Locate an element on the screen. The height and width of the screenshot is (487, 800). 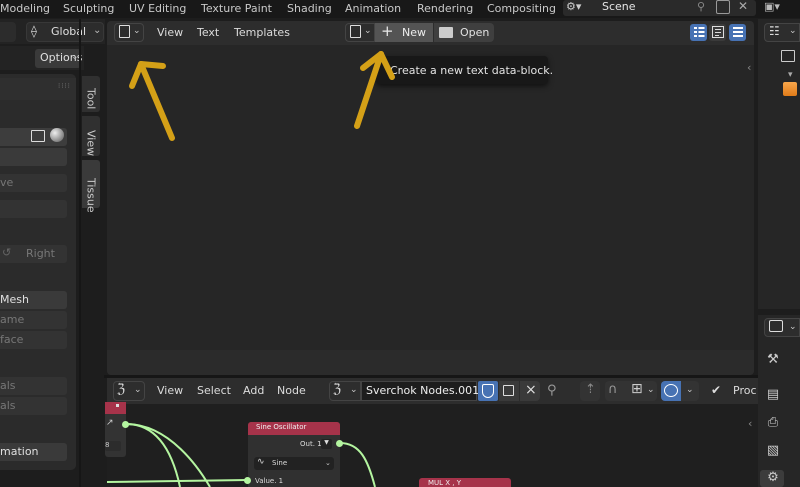
sidebar-field-label: Mesh is located at coordinates (14, 299).